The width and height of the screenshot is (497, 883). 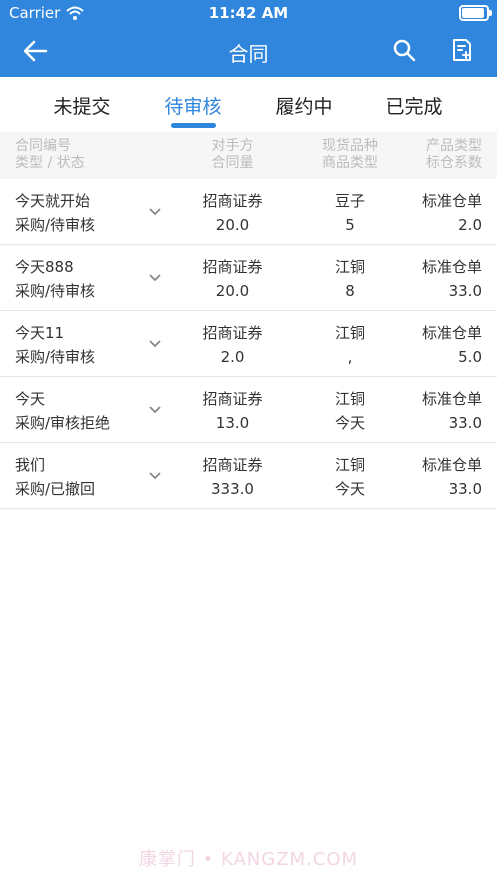 I want to click on coefficient: 5.0, so click(x=470, y=357).